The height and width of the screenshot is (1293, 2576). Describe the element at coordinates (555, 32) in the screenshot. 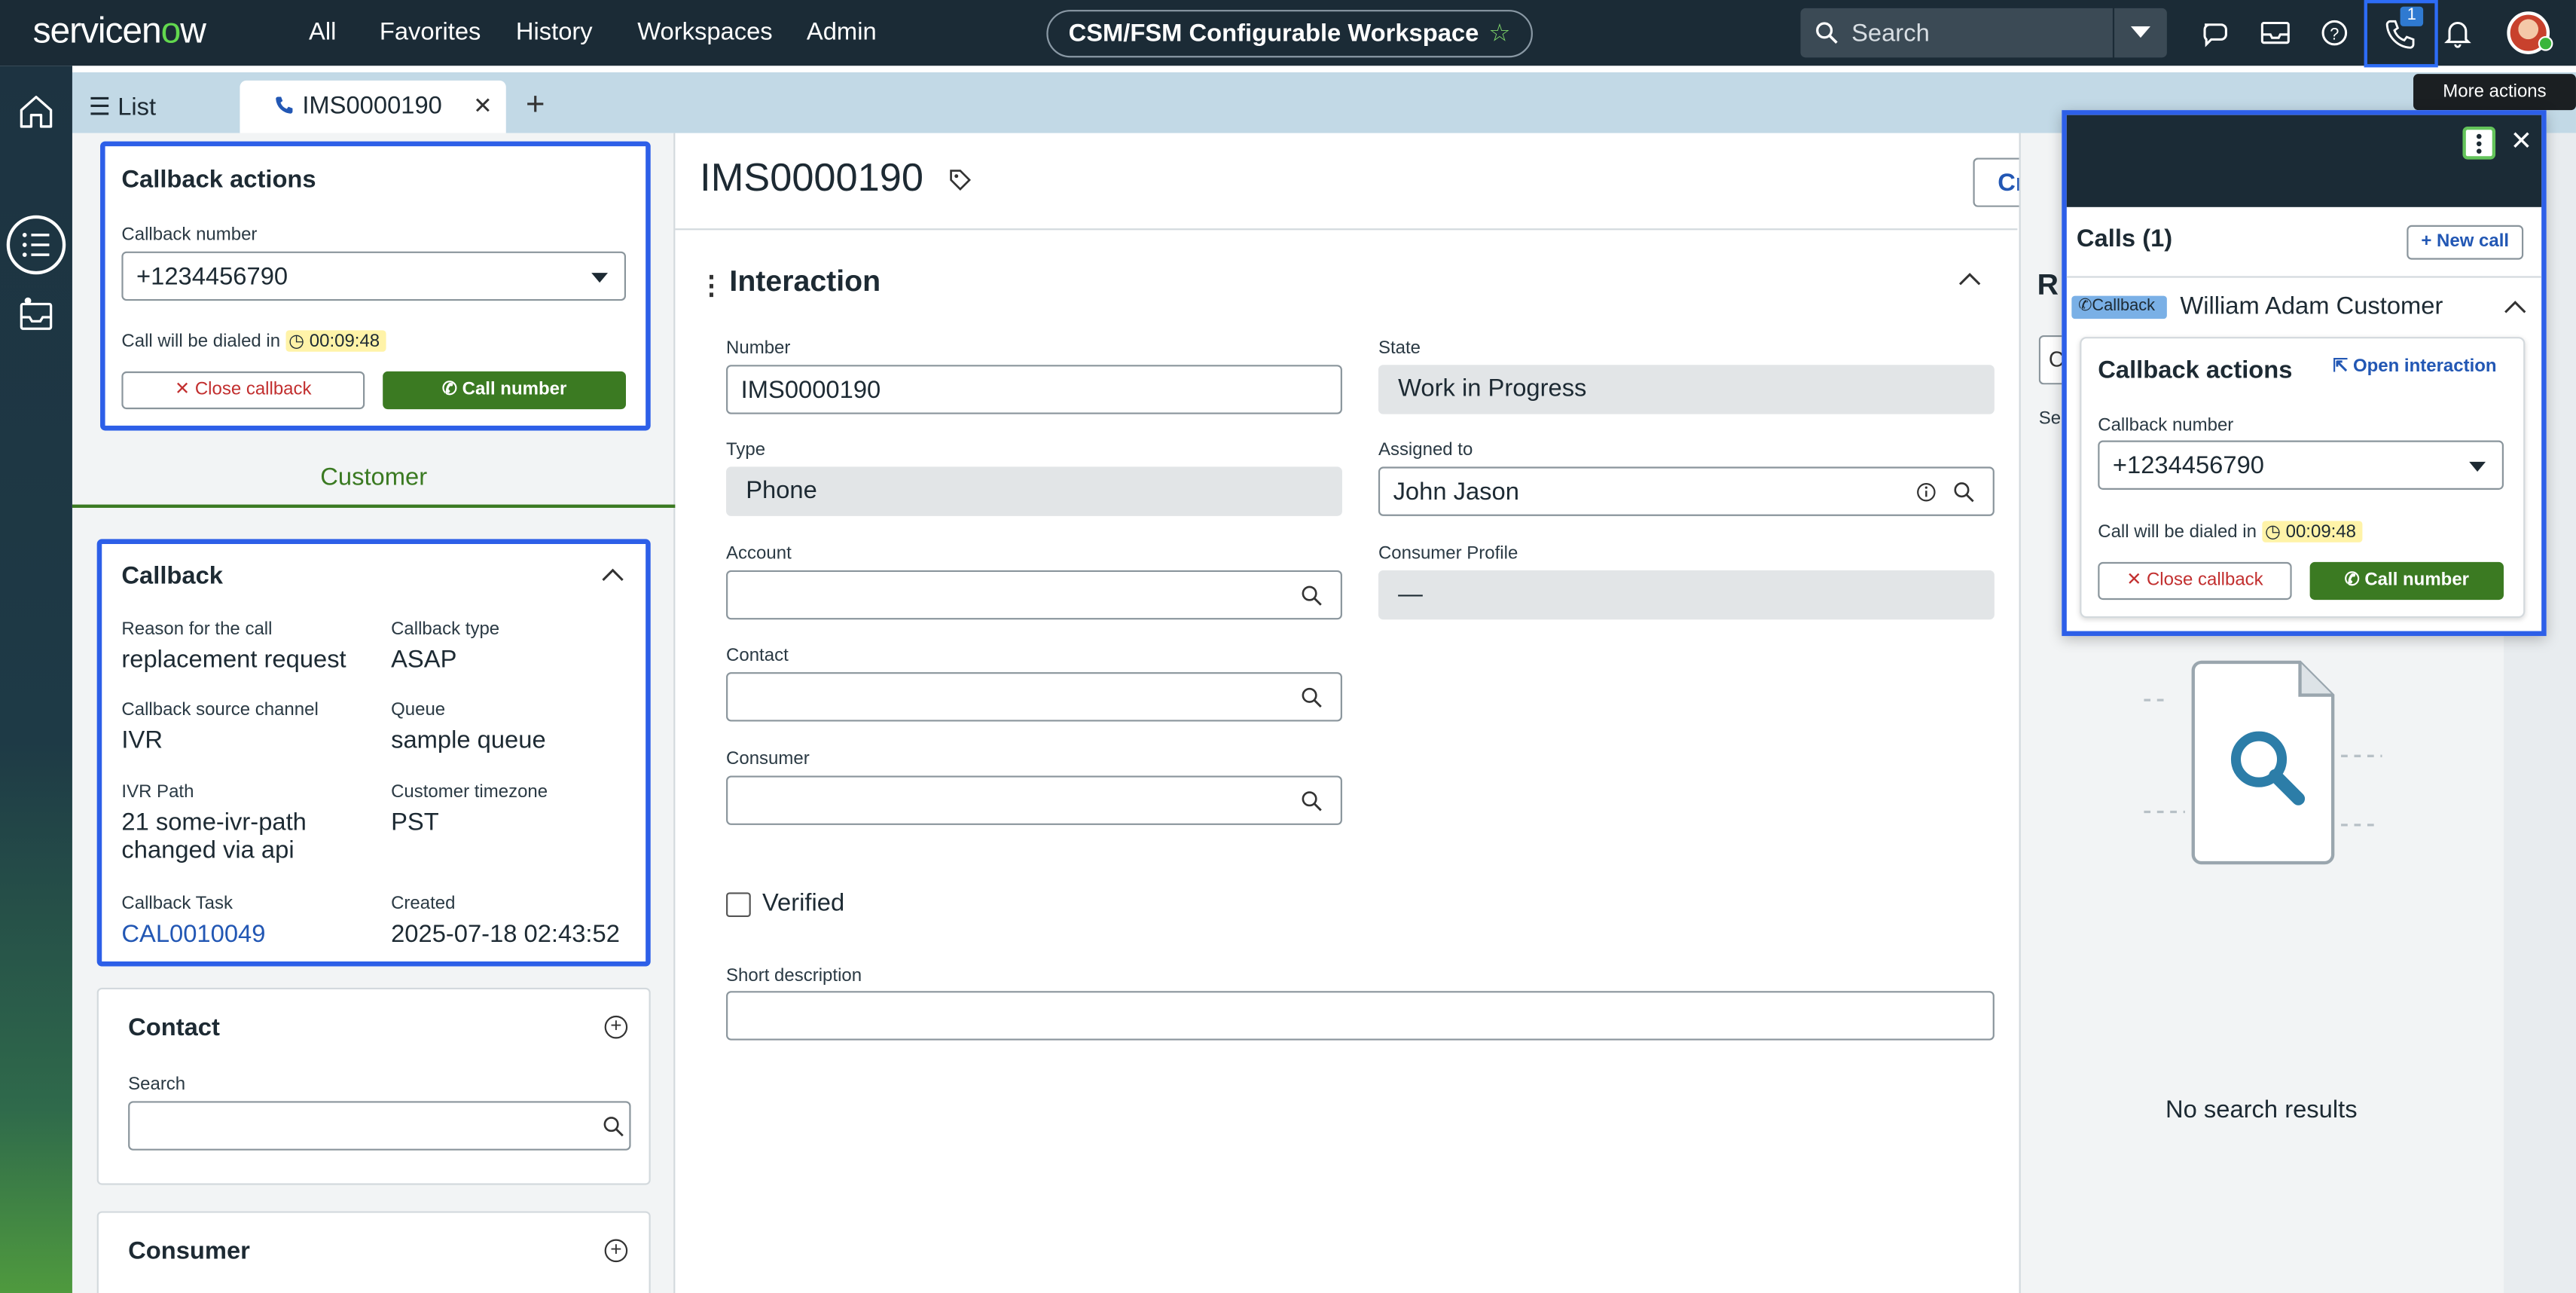

I see `nav-history: History` at that location.